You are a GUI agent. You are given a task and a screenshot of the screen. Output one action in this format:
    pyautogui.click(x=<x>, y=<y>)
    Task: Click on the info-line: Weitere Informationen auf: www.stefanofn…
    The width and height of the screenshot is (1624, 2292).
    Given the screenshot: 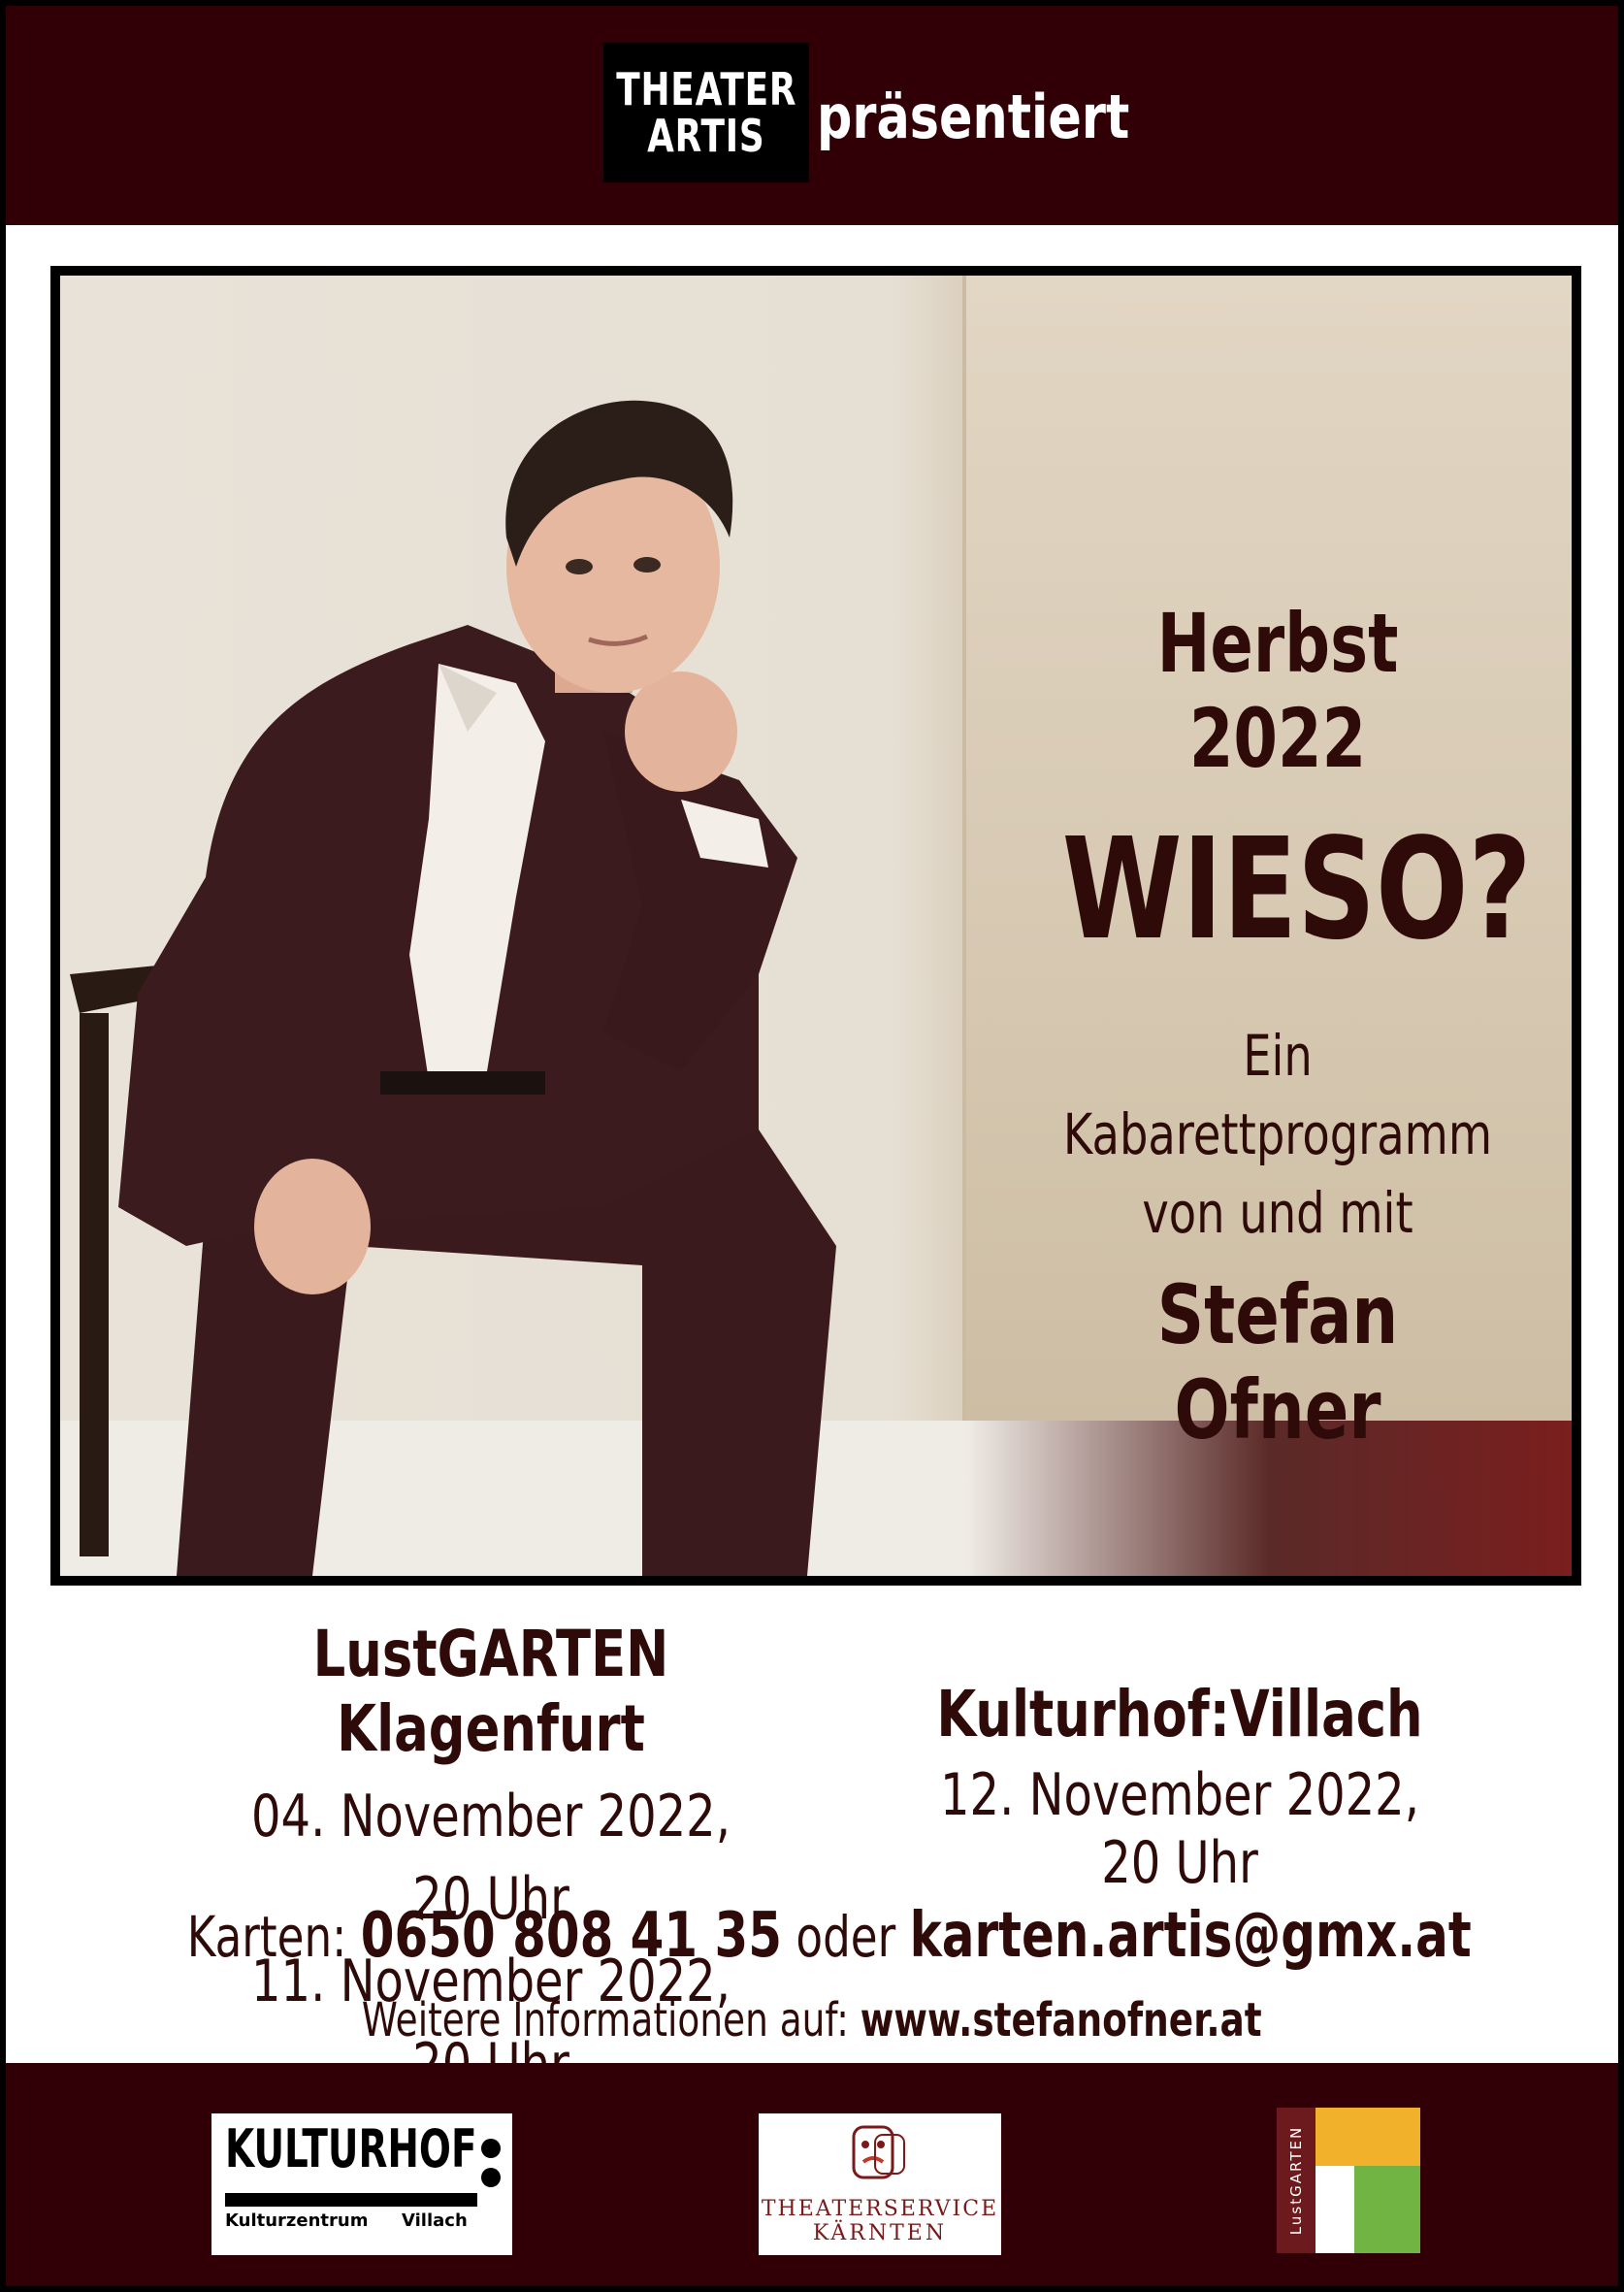 What is the action you would take?
    pyautogui.click(x=812, y=2020)
    